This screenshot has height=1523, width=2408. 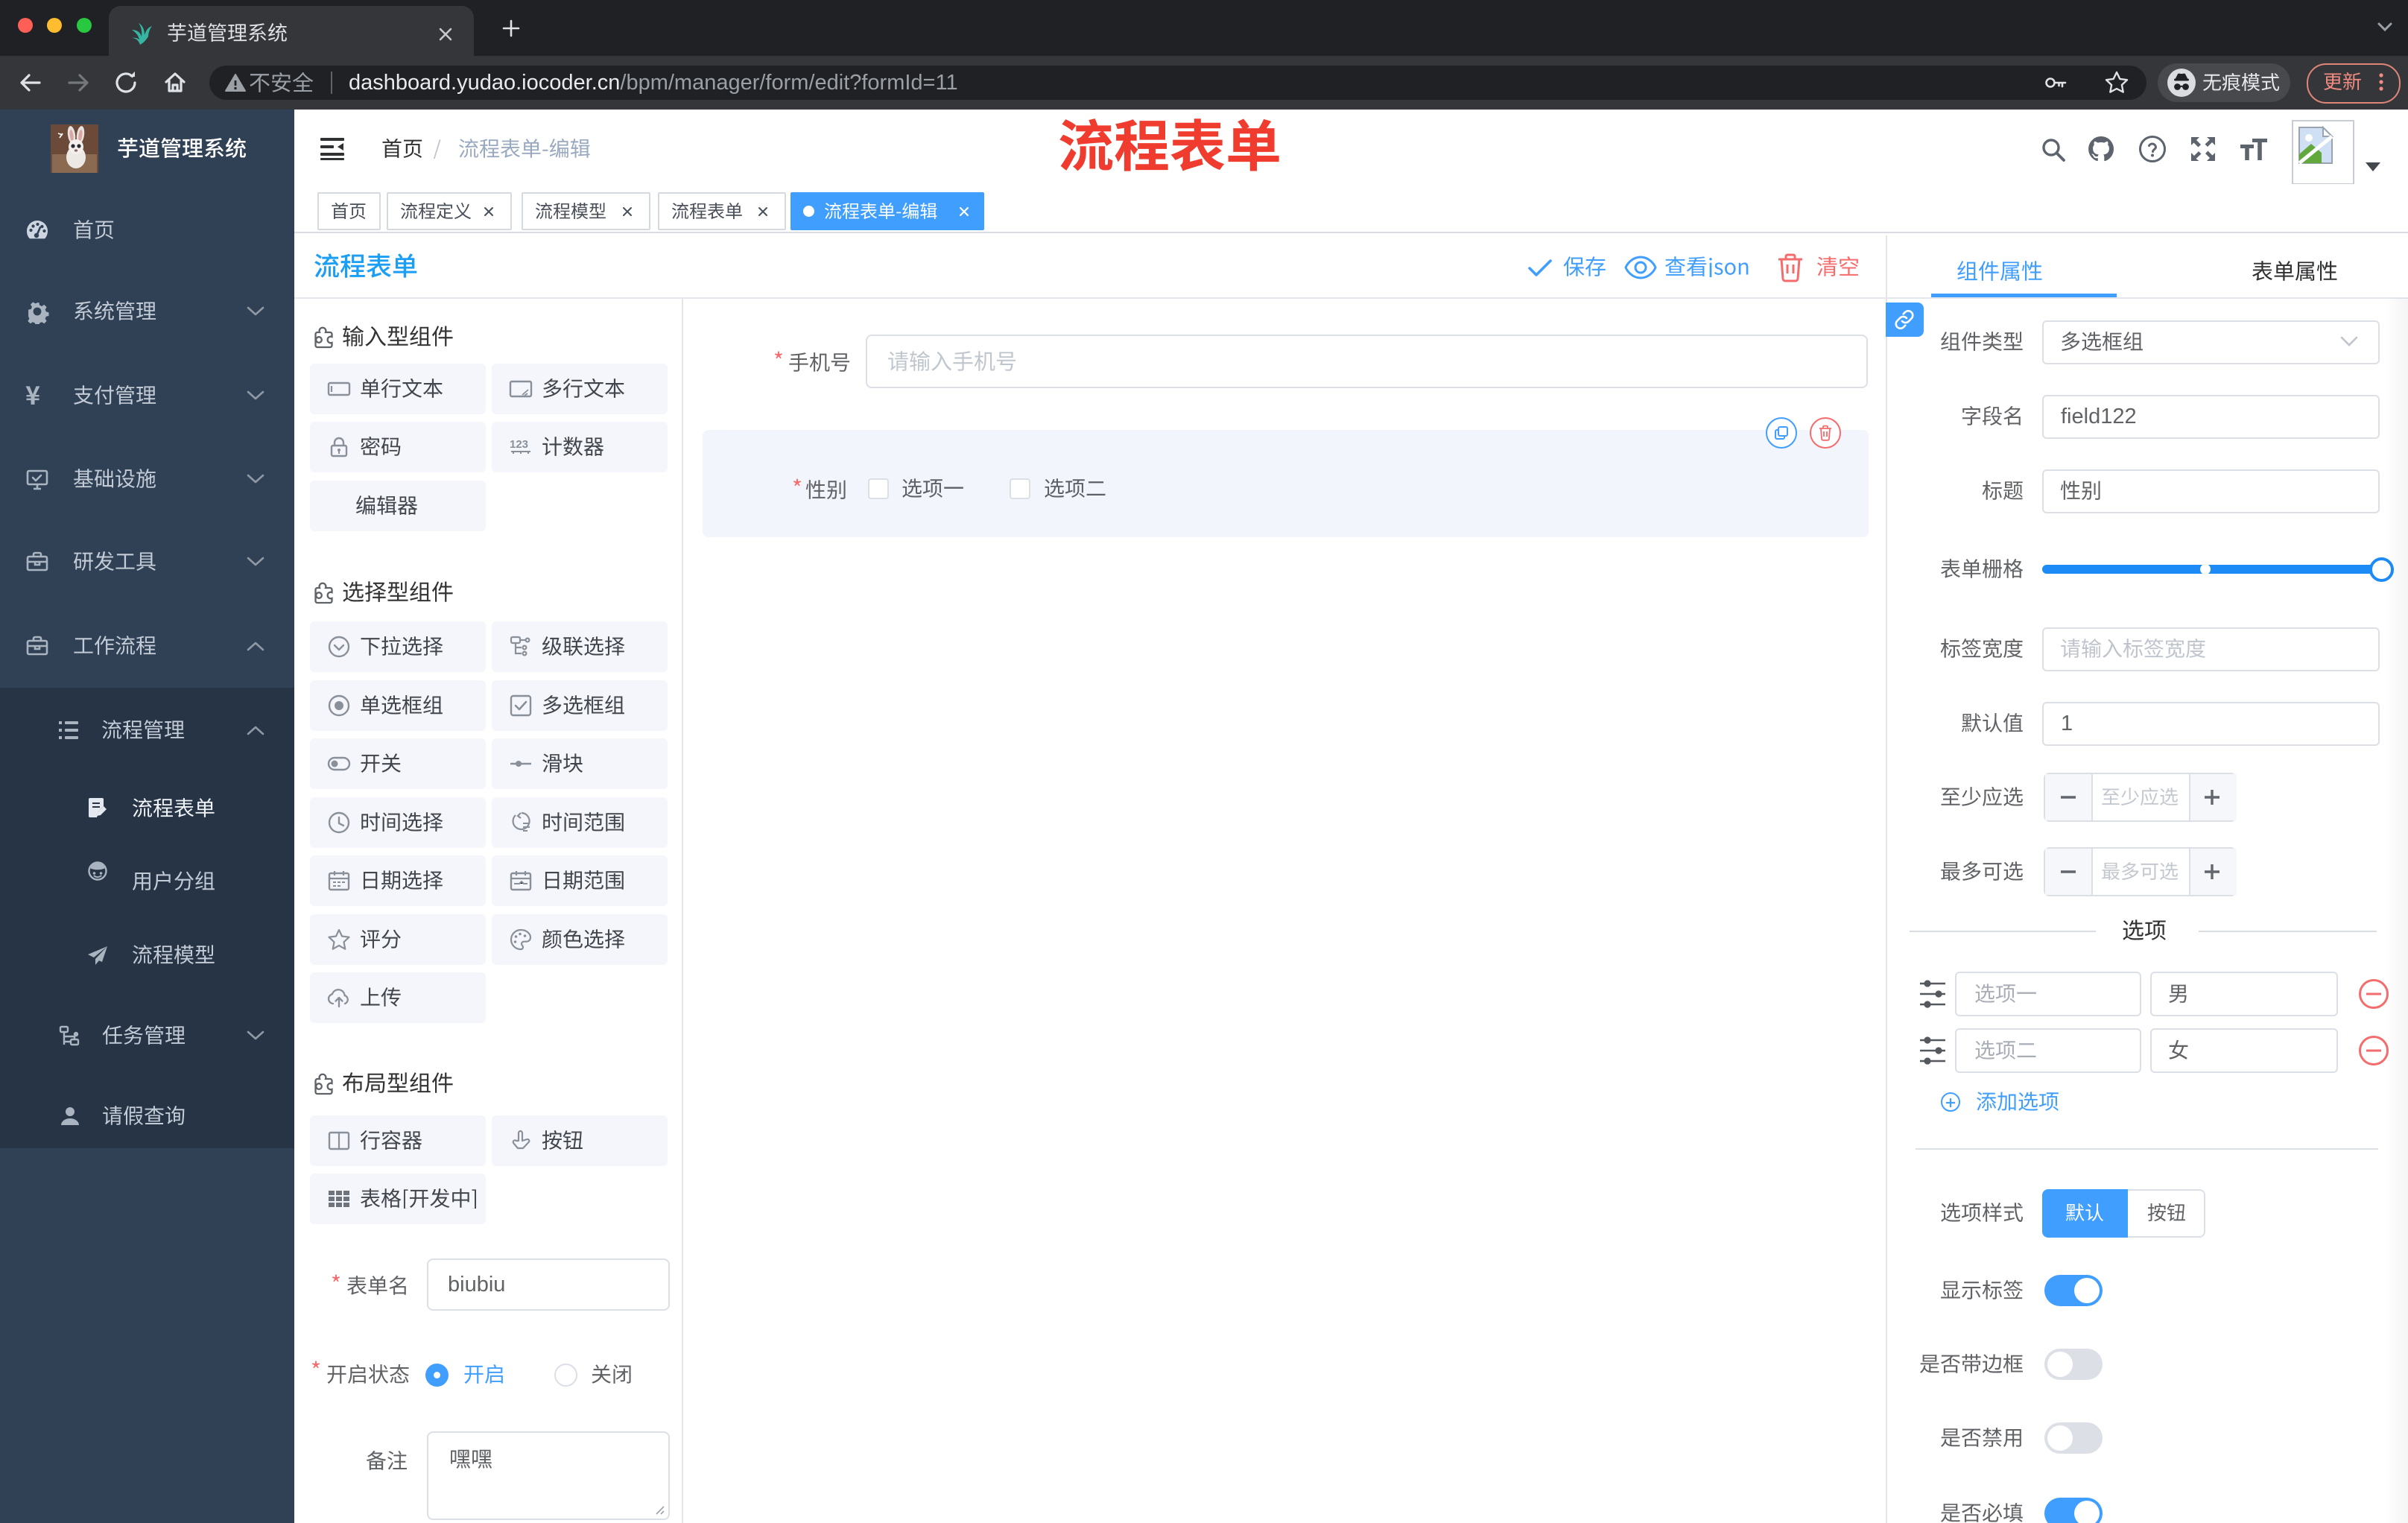 What do you see at coordinates (519, 444) in the screenshot?
I see `svg-text: 123` at bounding box center [519, 444].